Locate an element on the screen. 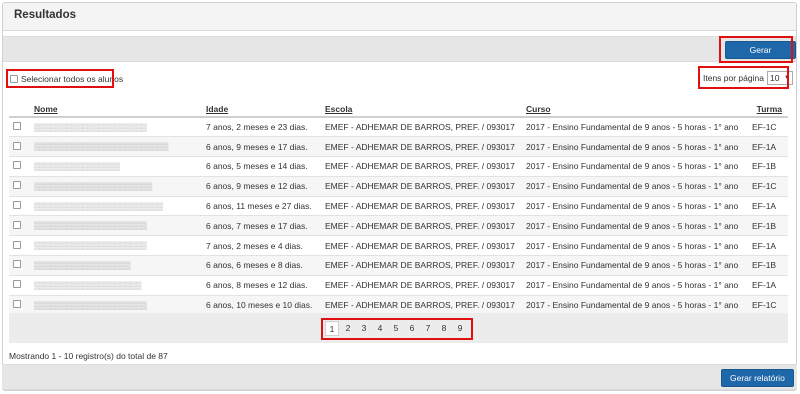 The height and width of the screenshot is (394, 800). header-idade: Idade is located at coordinates (262, 109).